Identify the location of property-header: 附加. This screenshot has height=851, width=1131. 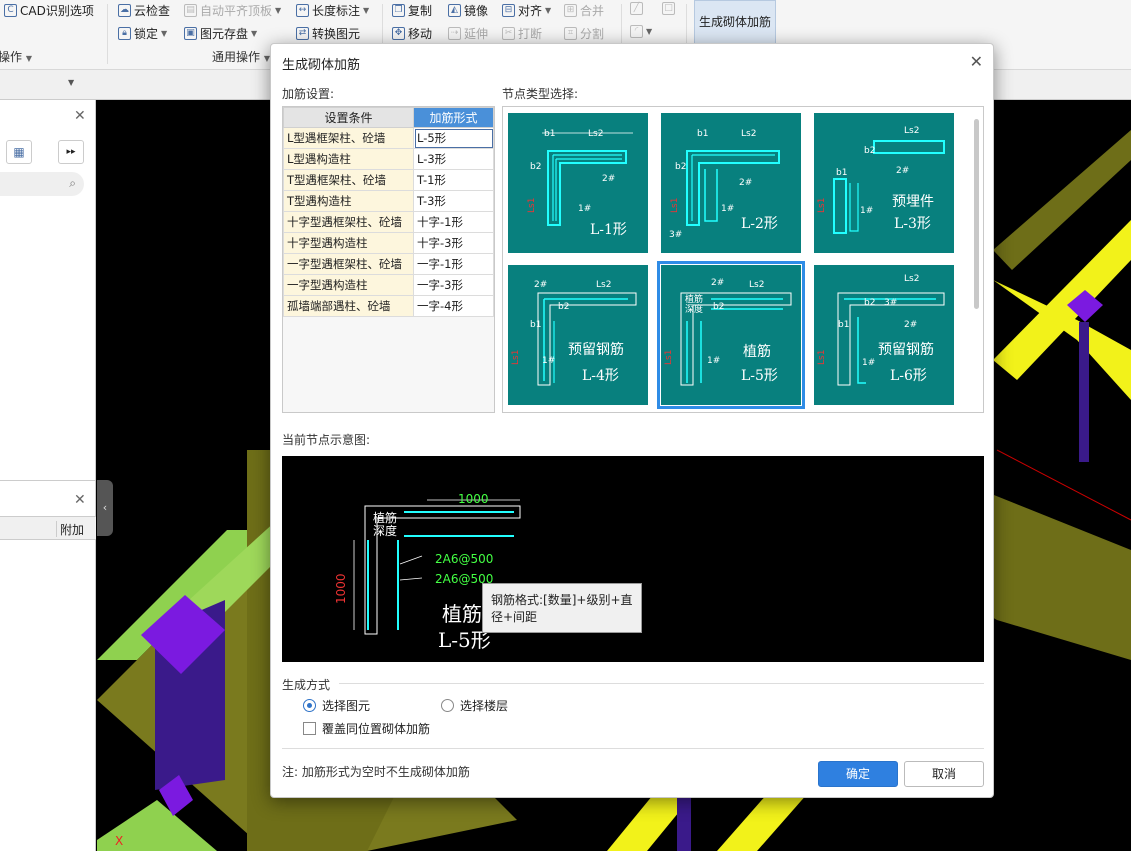
(48, 528).